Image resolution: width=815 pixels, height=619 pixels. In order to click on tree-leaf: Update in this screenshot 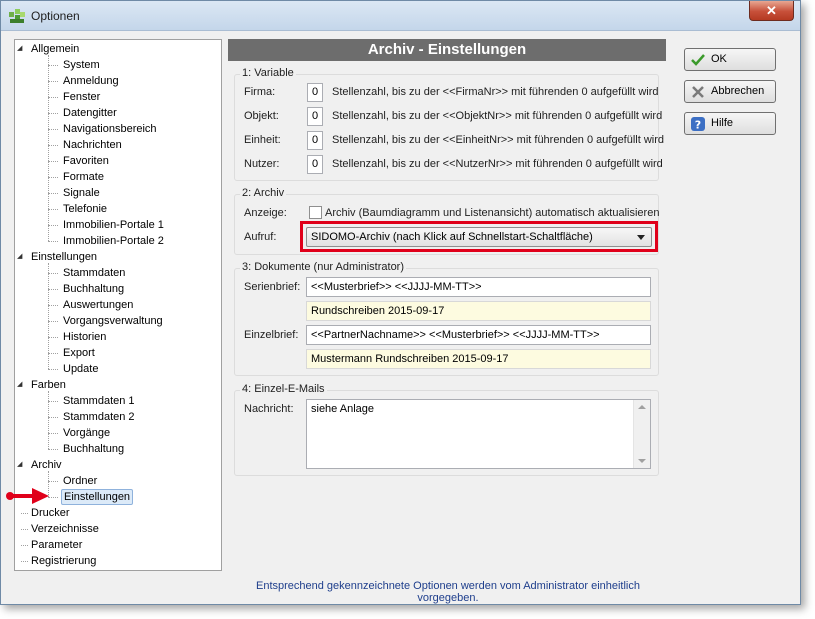, I will do `click(74, 369)`.